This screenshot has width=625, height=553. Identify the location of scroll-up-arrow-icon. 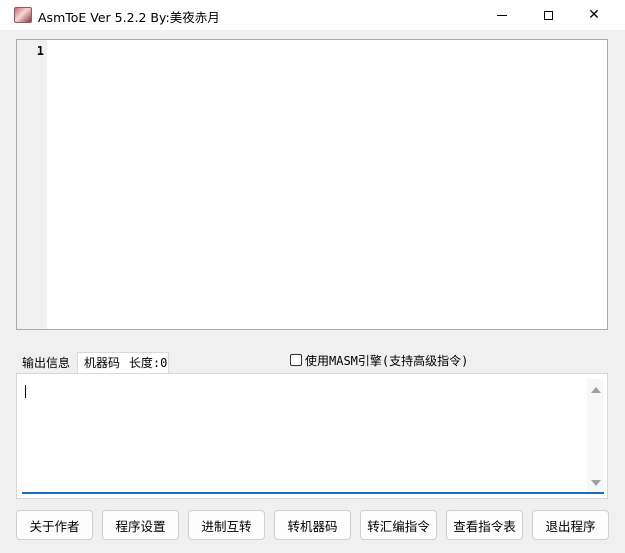
(596, 390).